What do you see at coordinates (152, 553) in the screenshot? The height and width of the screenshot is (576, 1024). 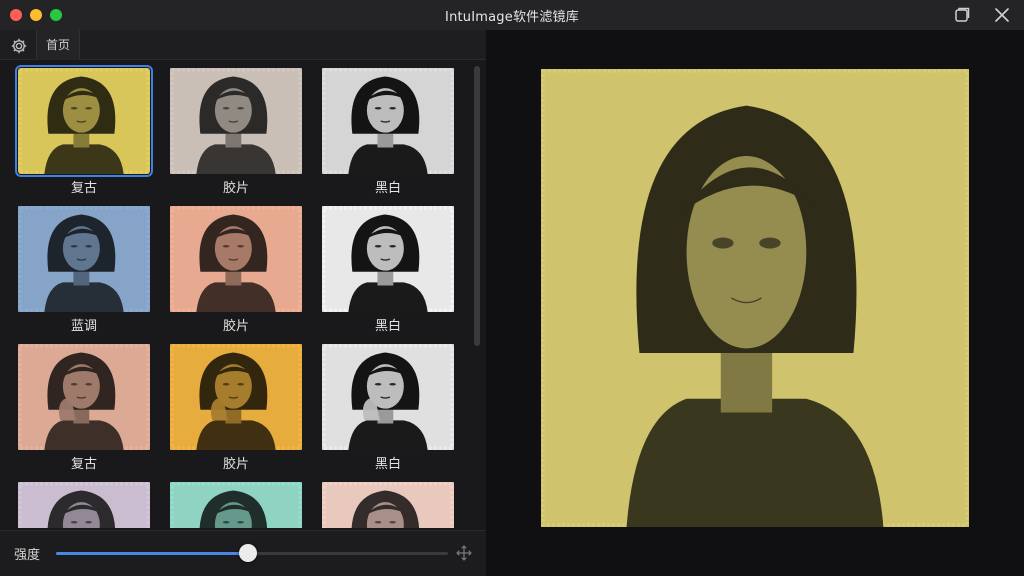 I see `intensity-slider-fill` at bounding box center [152, 553].